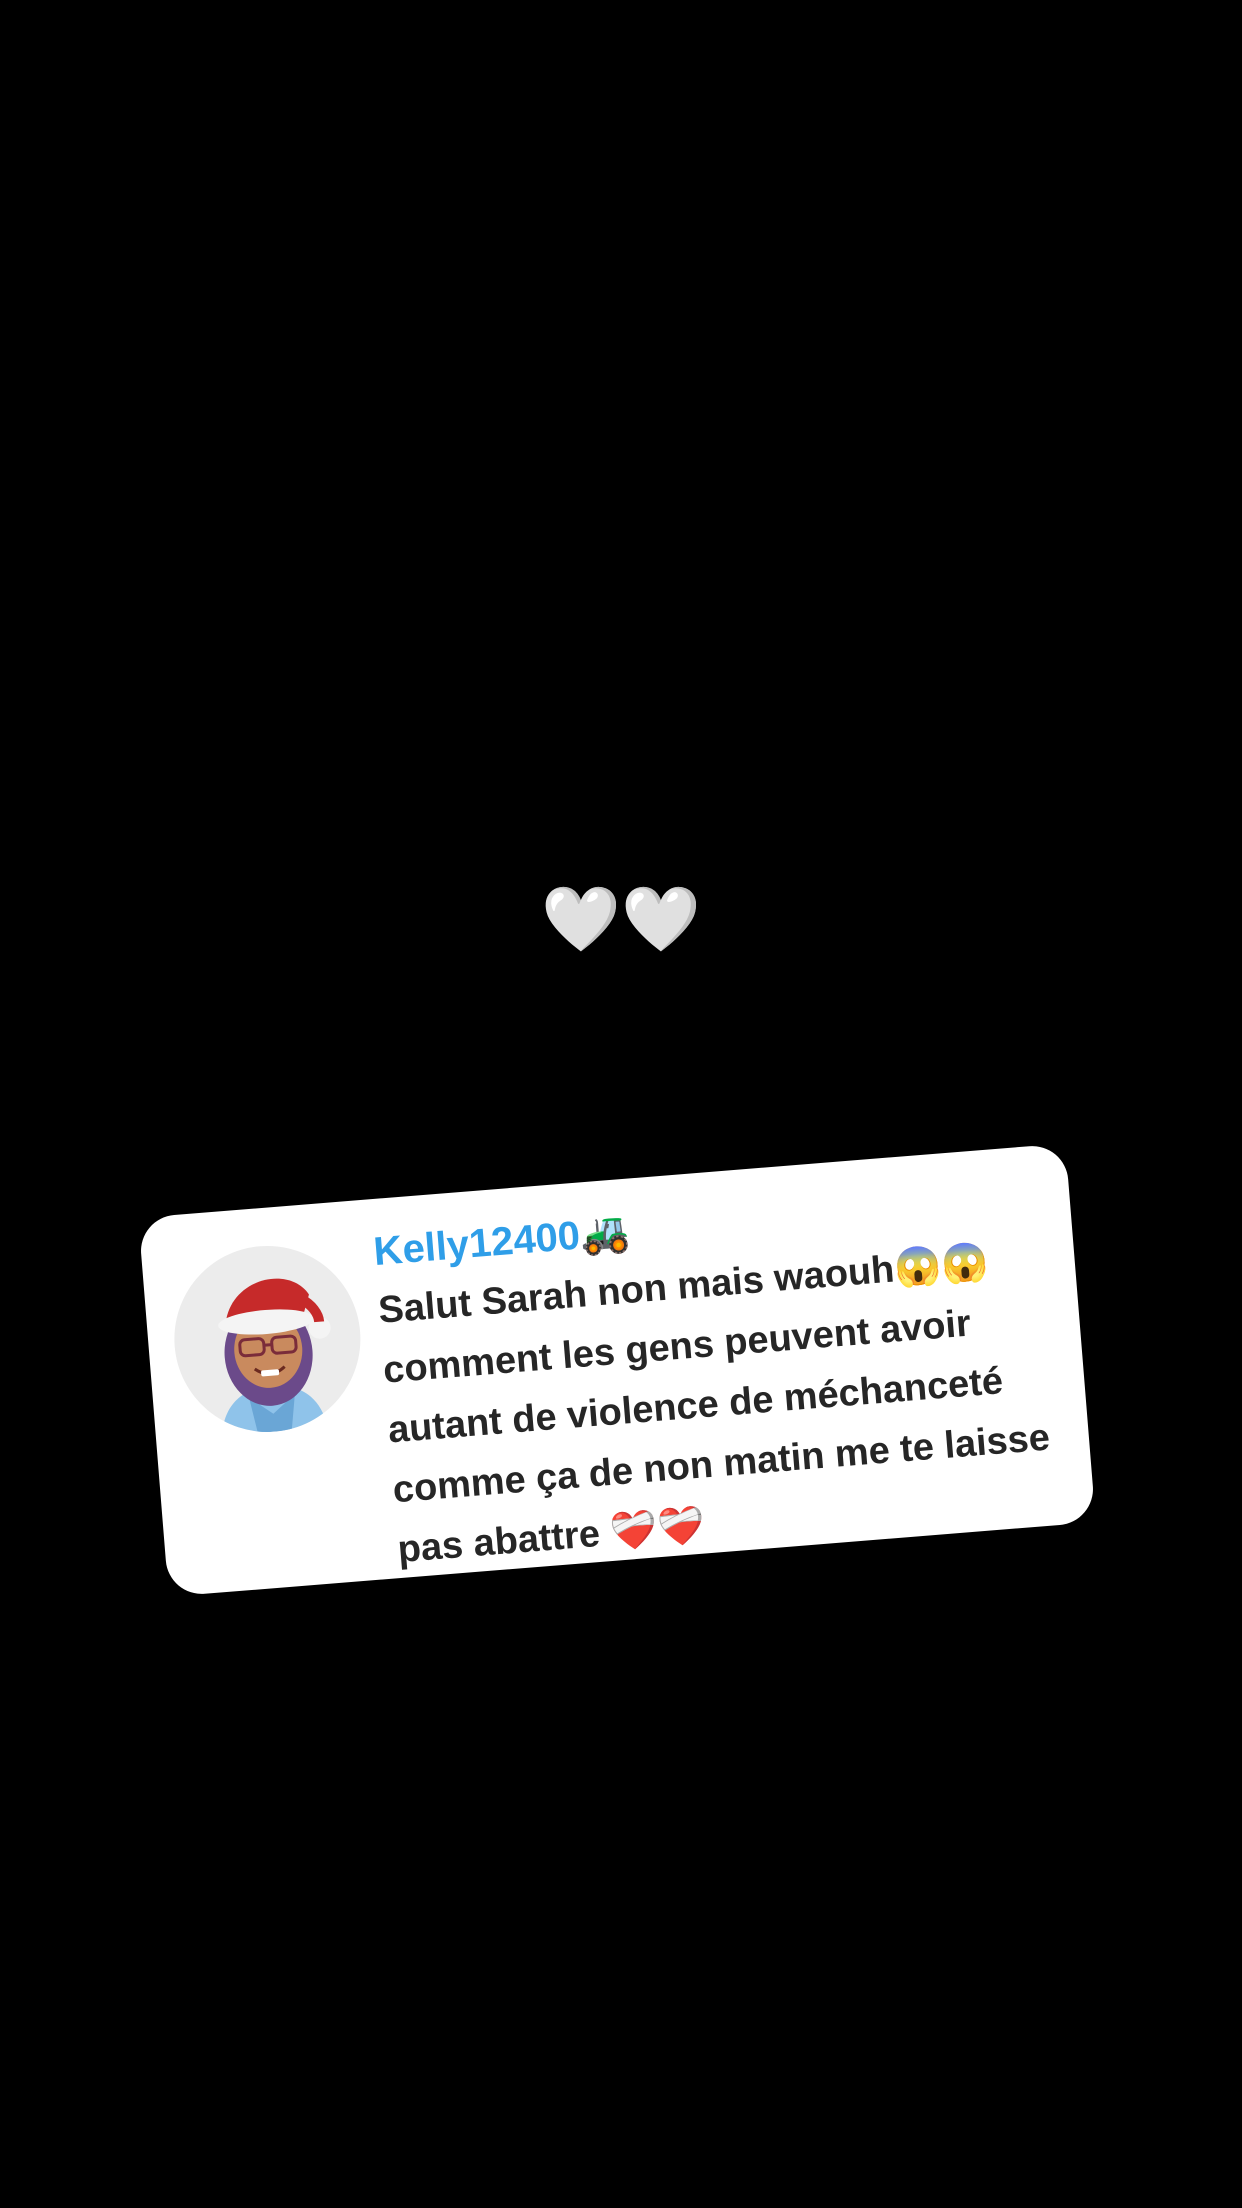  I want to click on user-avatar, so click(267, 1339).